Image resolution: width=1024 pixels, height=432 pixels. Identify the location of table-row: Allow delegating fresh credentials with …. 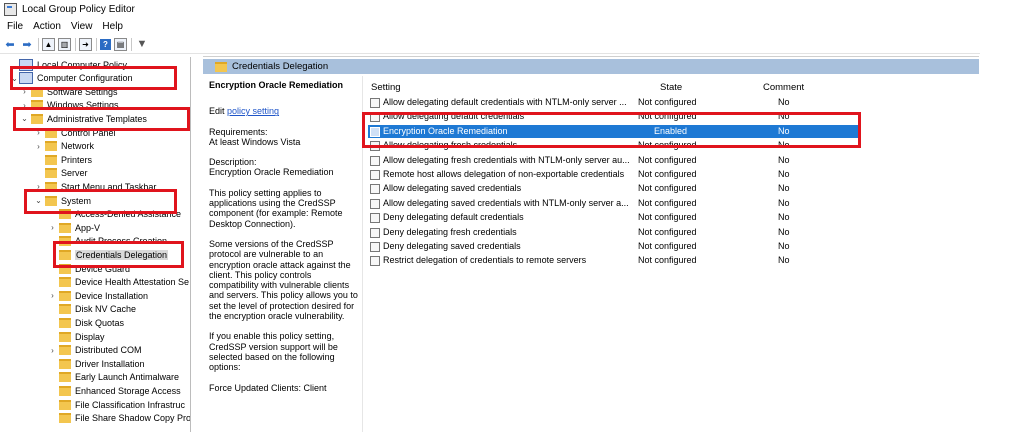
(614, 160).